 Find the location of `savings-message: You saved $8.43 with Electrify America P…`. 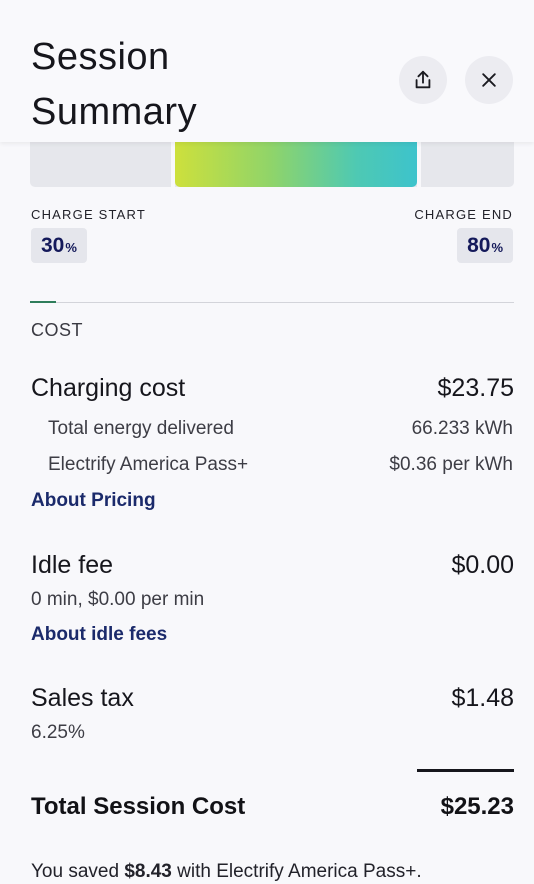

savings-message: You saved $8.43 with Electrify America P… is located at coordinates (226, 872).